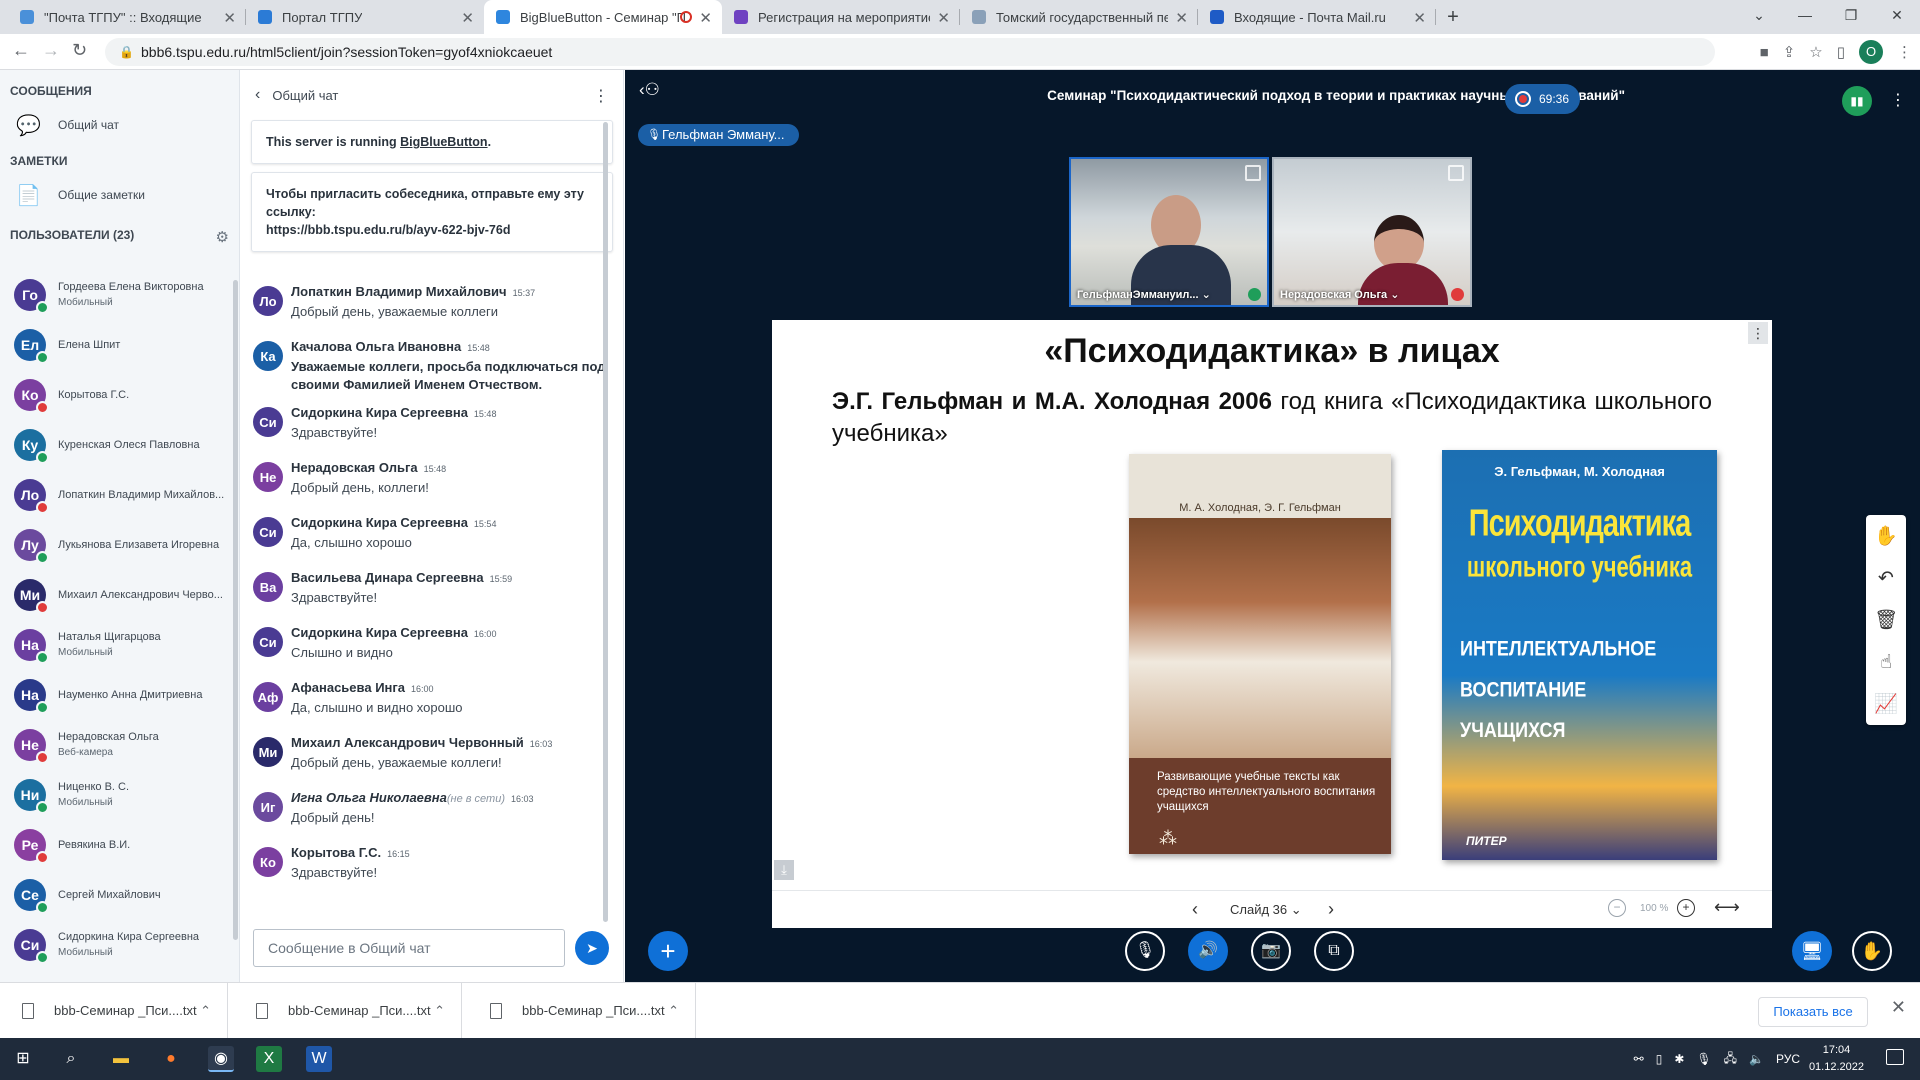 Image resolution: width=1920 pixels, height=1080 pixels. I want to click on usb-icon: ▯, so click(1659, 1059).